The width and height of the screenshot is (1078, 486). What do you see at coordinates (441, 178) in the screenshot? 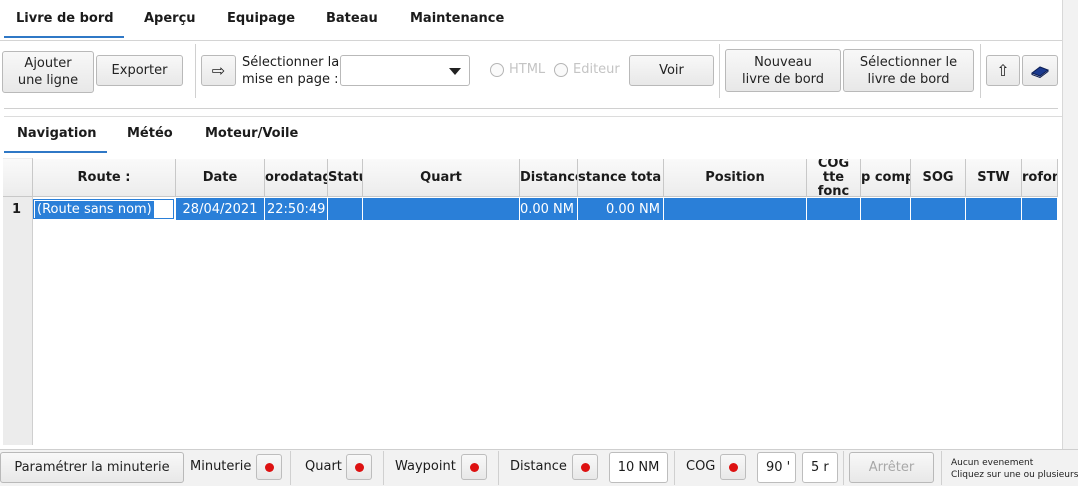
I see `col-header-quart: Quart` at bounding box center [441, 178].